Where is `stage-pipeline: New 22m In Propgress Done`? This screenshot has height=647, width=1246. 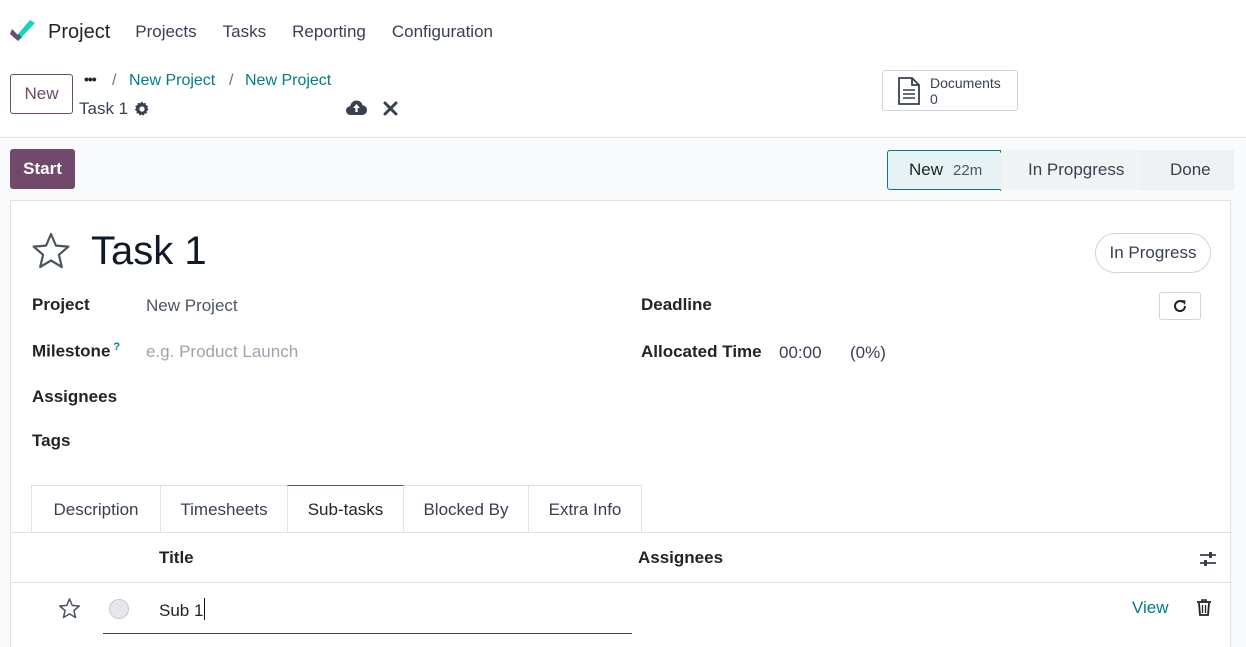
stage-pipeline: New 22m In Propgress Done is located at coordinates (1060, 170).